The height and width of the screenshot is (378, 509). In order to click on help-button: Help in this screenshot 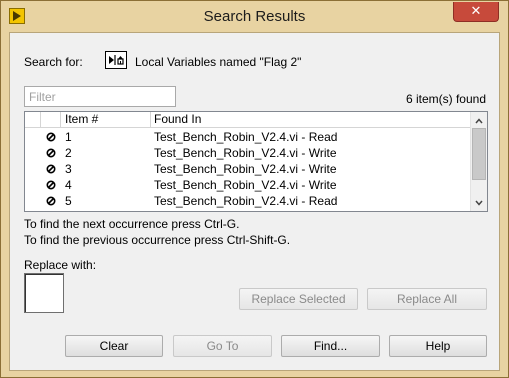, I will do `click(438, 346)`.